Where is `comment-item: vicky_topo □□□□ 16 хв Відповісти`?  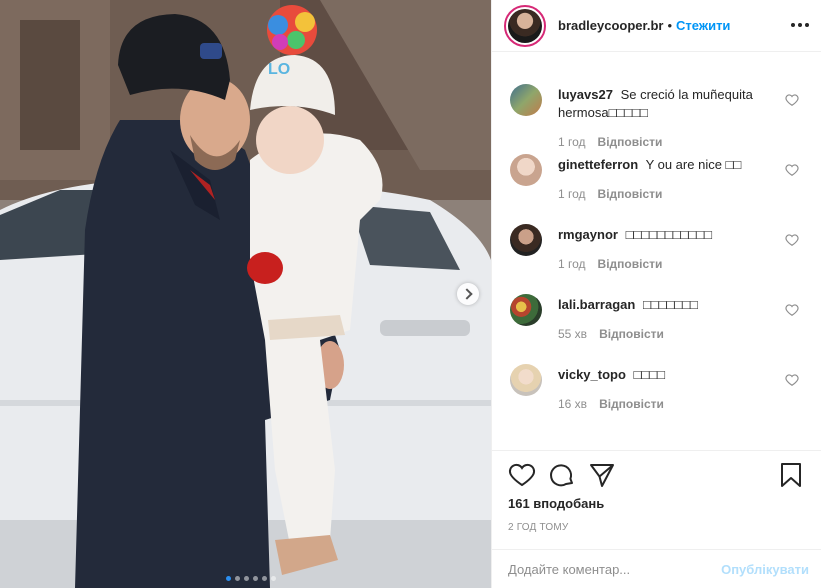
comment-item: vicky_topo □□□□ 16 хв Відповісти is located at coordinates (656, 387).